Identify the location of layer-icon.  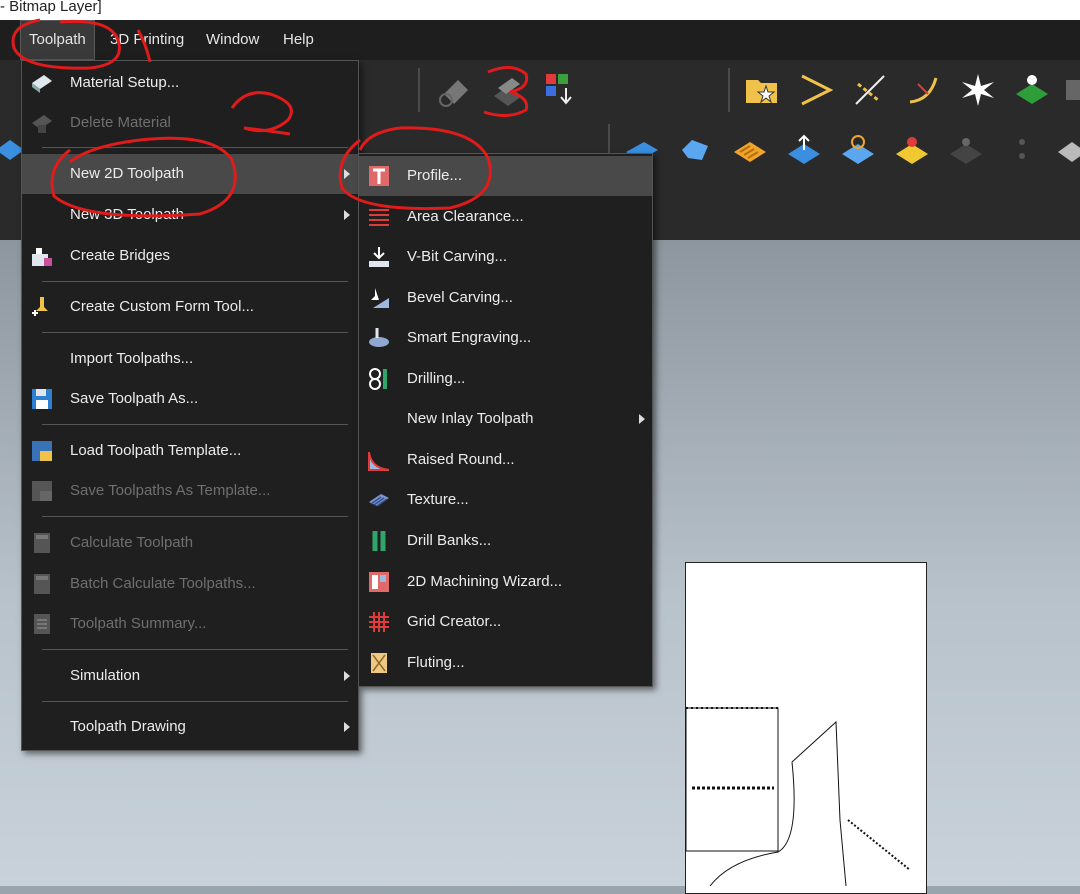
(1071, 90).